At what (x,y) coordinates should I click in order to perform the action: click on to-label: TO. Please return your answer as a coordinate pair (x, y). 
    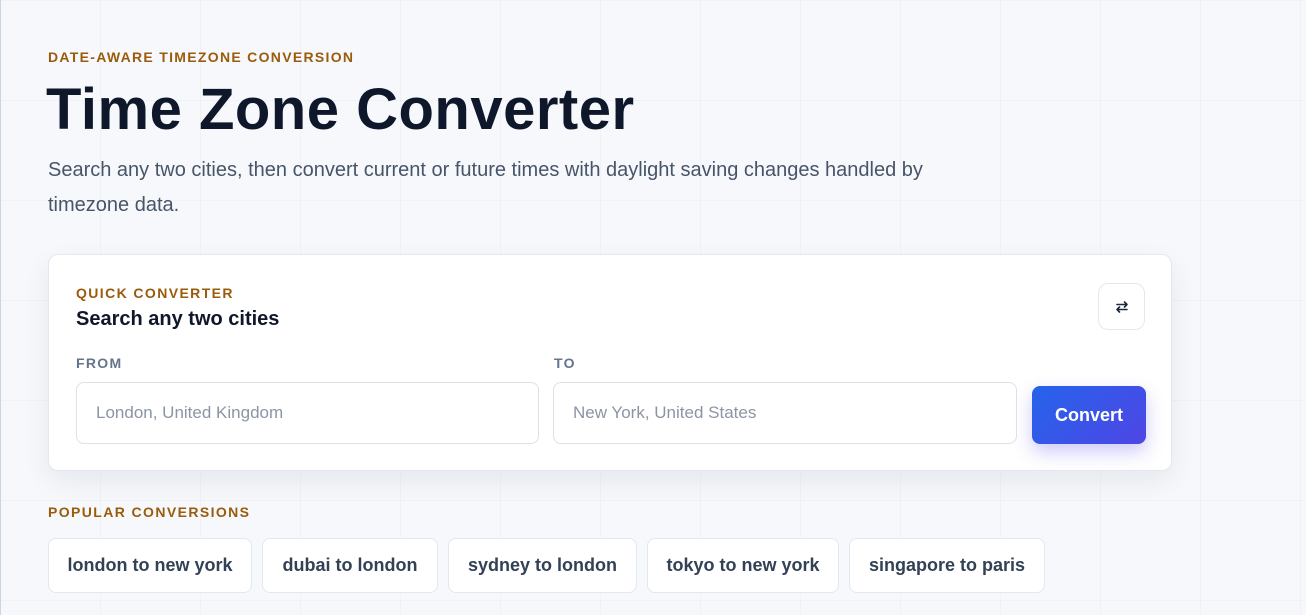
    Looking at the image, I should click on (565, 363).